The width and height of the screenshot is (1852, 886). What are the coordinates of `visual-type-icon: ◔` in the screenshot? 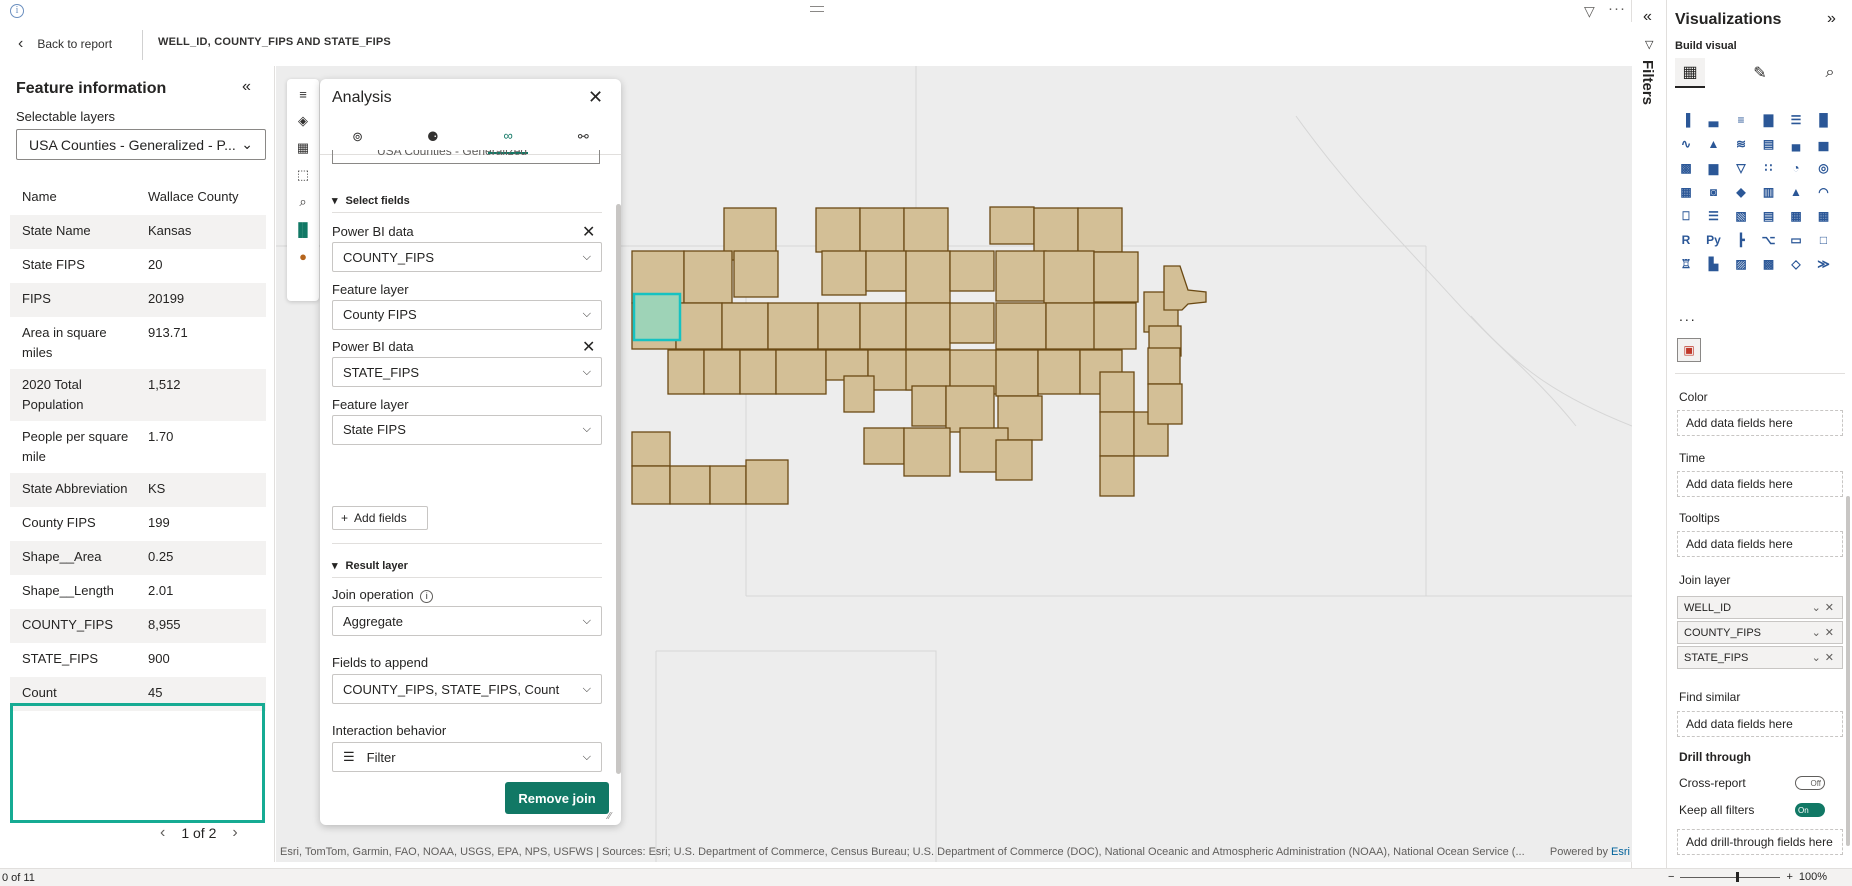 It's located at (1796, 168).